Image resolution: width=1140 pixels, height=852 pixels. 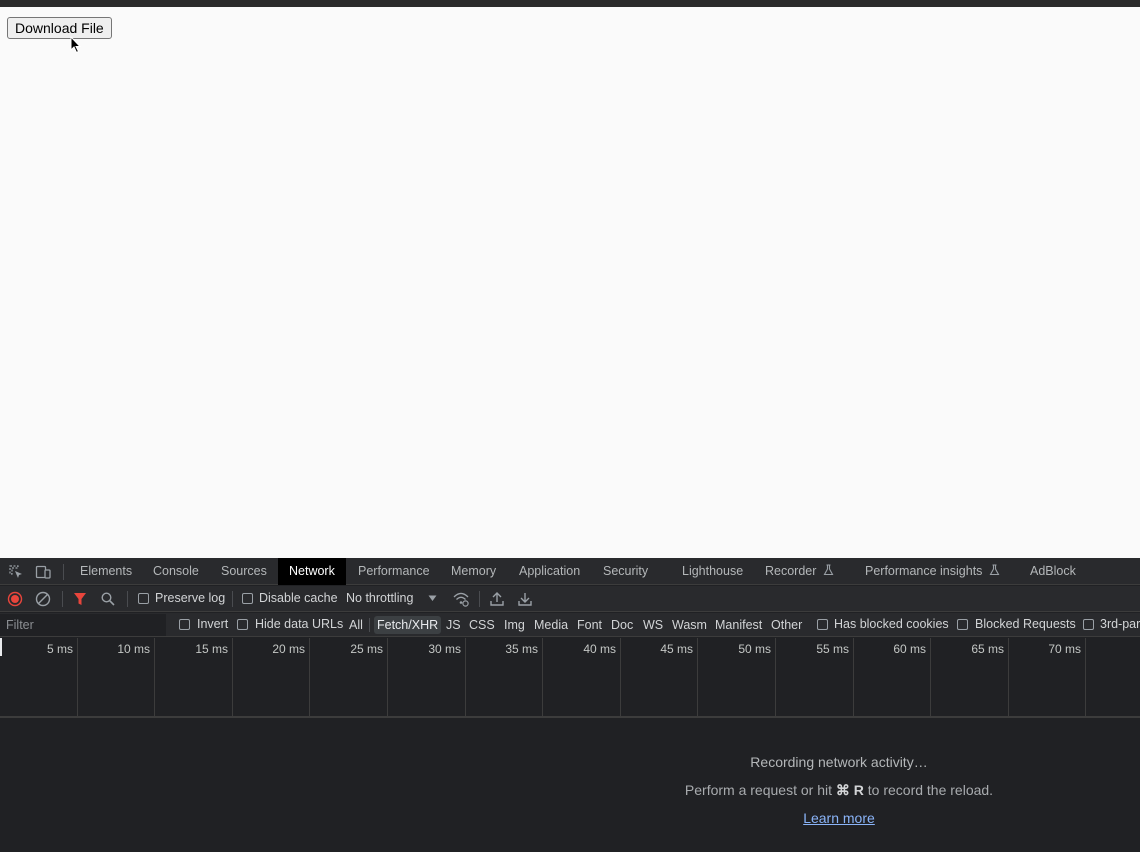 What do you see at coordinates (570, 818) in the screenshot?
I see `learn-more-row: Learn more` at bounding box center [570, 818].